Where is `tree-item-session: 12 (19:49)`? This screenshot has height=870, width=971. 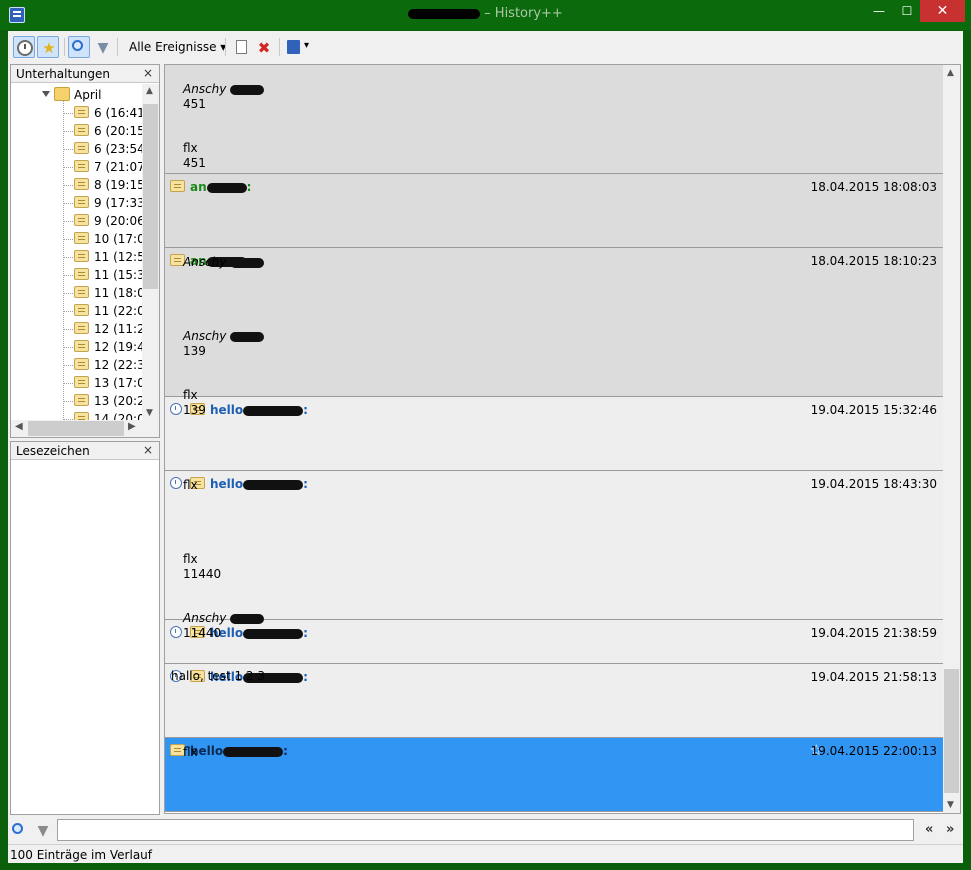 tree-item-session: 12 (19:49) is located at coordinates (76, 347).